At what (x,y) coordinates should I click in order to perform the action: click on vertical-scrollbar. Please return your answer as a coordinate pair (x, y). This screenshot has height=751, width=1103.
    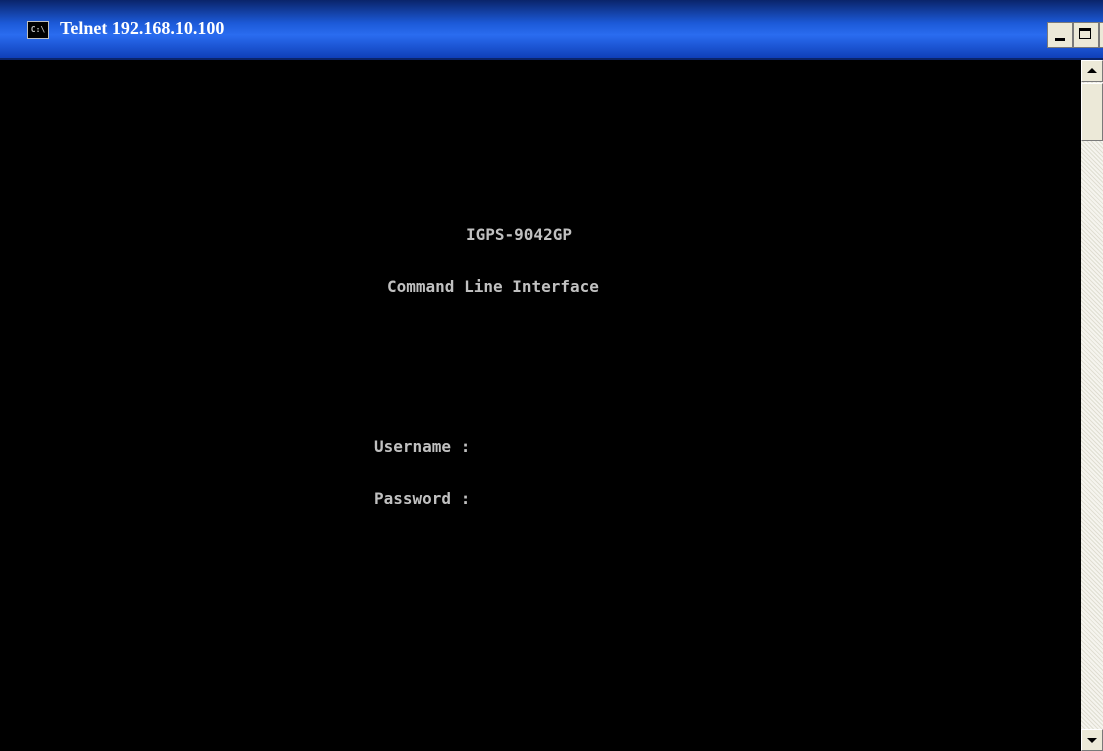
    Looking at the image, I should click on (1092, 405).